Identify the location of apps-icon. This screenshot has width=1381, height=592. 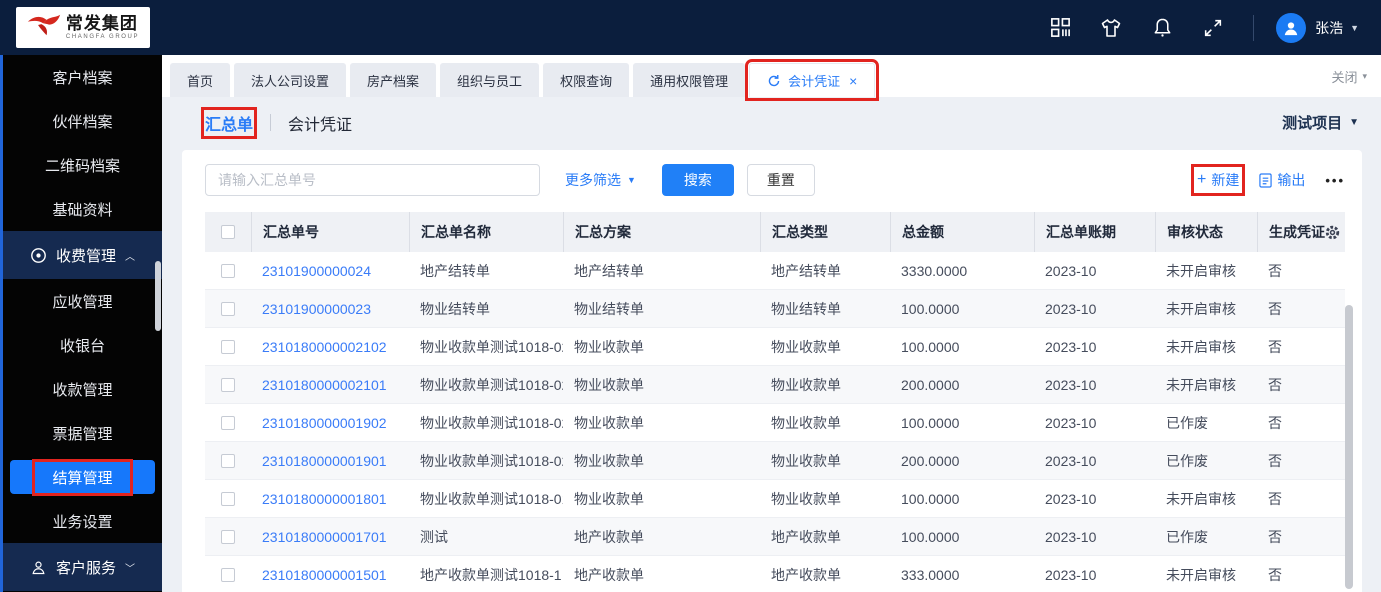
(1060, 28).